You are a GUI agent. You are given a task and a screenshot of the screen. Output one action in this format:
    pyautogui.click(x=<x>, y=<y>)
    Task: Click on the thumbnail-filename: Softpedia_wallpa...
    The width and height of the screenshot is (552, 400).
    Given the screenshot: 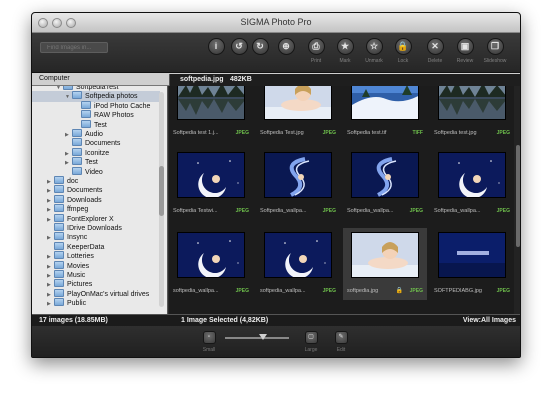 What is the action you would take?
    pyautogui.click(x=457, y=211)
    